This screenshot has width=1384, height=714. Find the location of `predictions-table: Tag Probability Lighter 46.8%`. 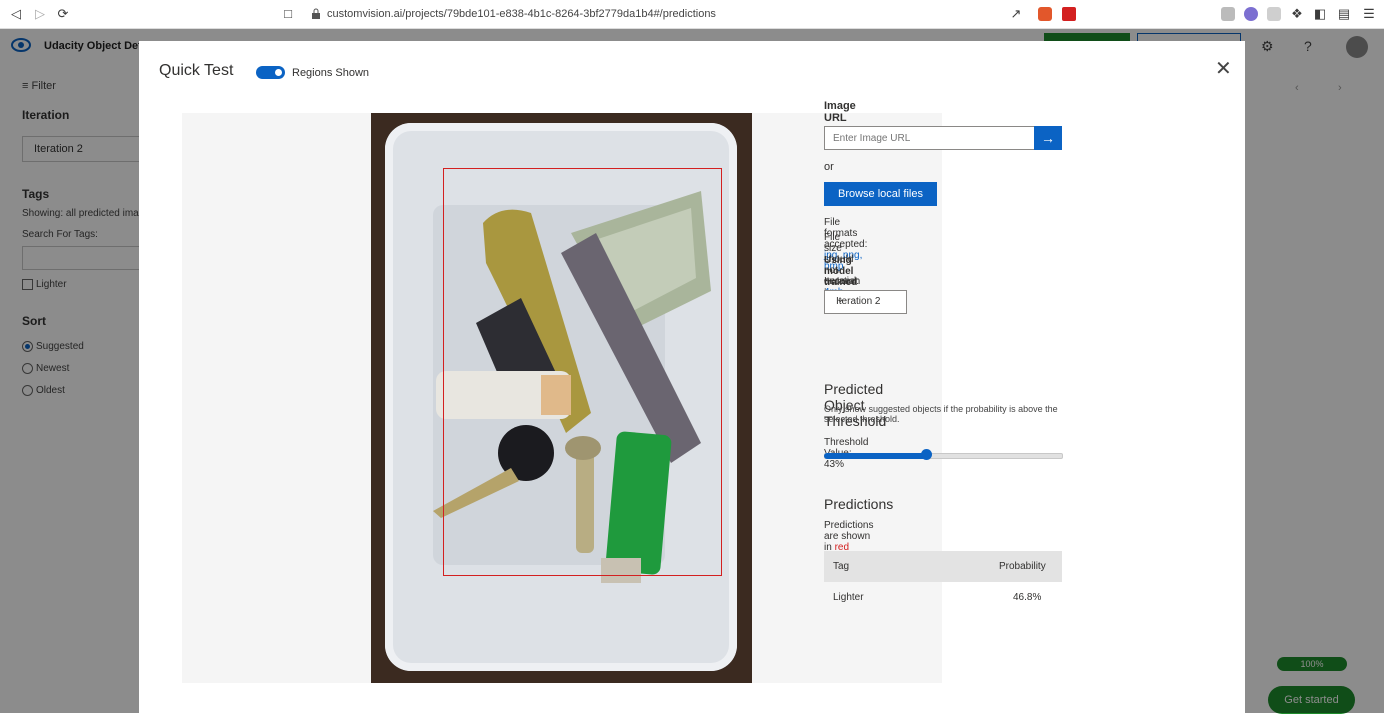

predictions-table: Tag Probability Lighter 46.8% is located at coordinates (943, 582).